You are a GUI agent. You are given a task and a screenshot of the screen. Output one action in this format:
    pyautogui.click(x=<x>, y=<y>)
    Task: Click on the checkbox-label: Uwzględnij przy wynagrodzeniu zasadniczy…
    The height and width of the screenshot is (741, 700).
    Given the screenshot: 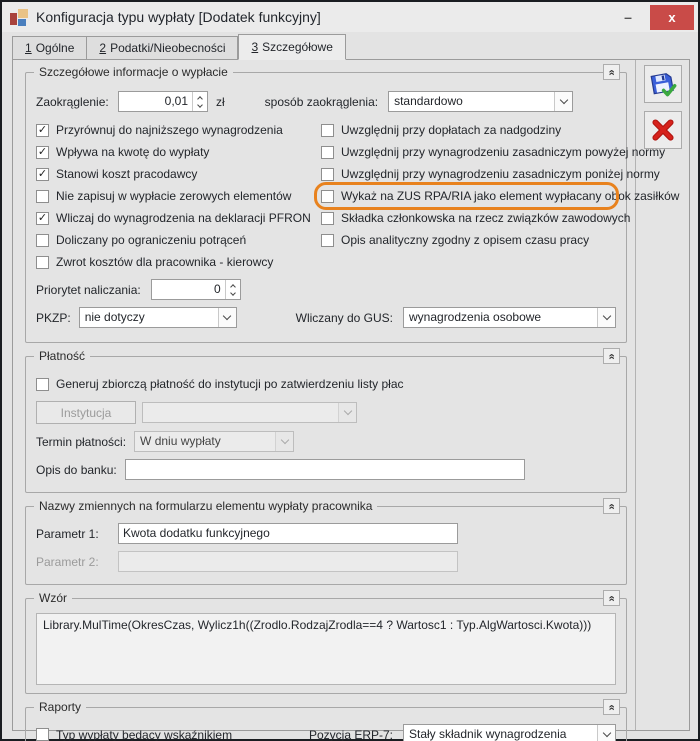 What is the action you would take?
    pyautogui.click(x=500, y=174)
    